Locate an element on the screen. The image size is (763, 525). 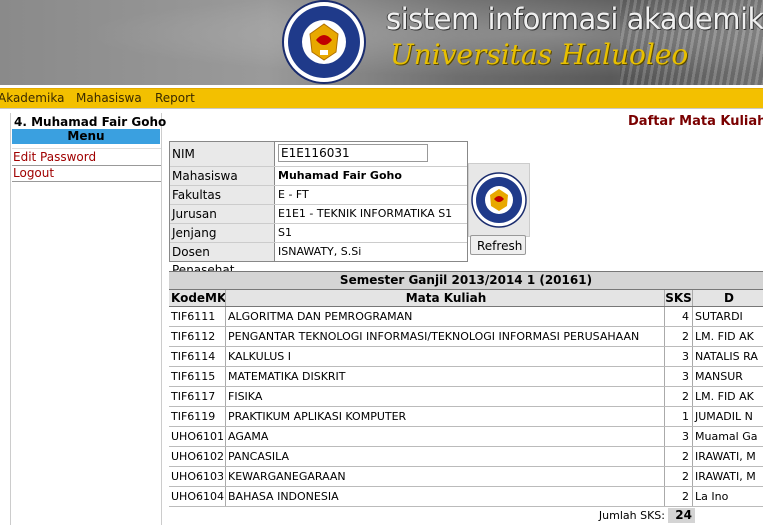
course-code: TIF6111 is located at coordinates (197, 316).